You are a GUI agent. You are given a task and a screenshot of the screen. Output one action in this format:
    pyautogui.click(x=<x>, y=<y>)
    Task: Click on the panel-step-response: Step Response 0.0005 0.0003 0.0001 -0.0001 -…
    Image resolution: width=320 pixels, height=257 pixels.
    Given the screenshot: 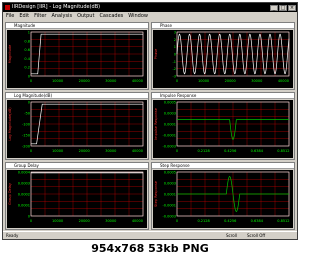 What is the action you would take?
    pyautogui.click(x=223, y=196)
    